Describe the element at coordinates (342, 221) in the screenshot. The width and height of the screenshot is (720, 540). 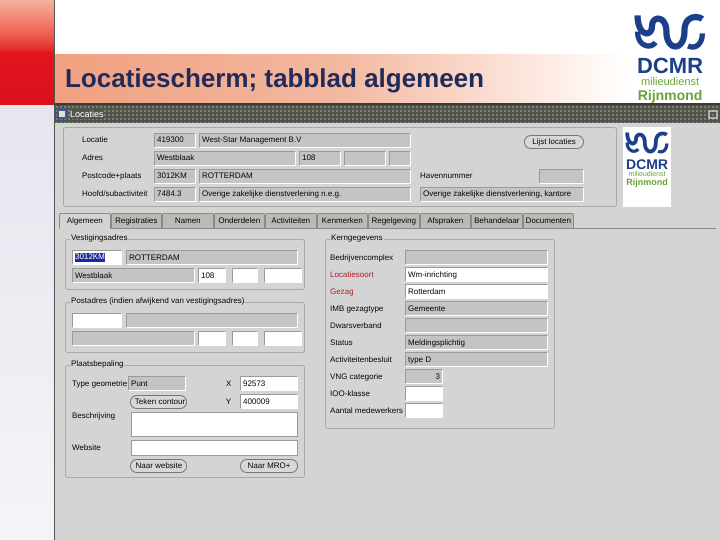
I see `tab: Kenmerken` at that location.